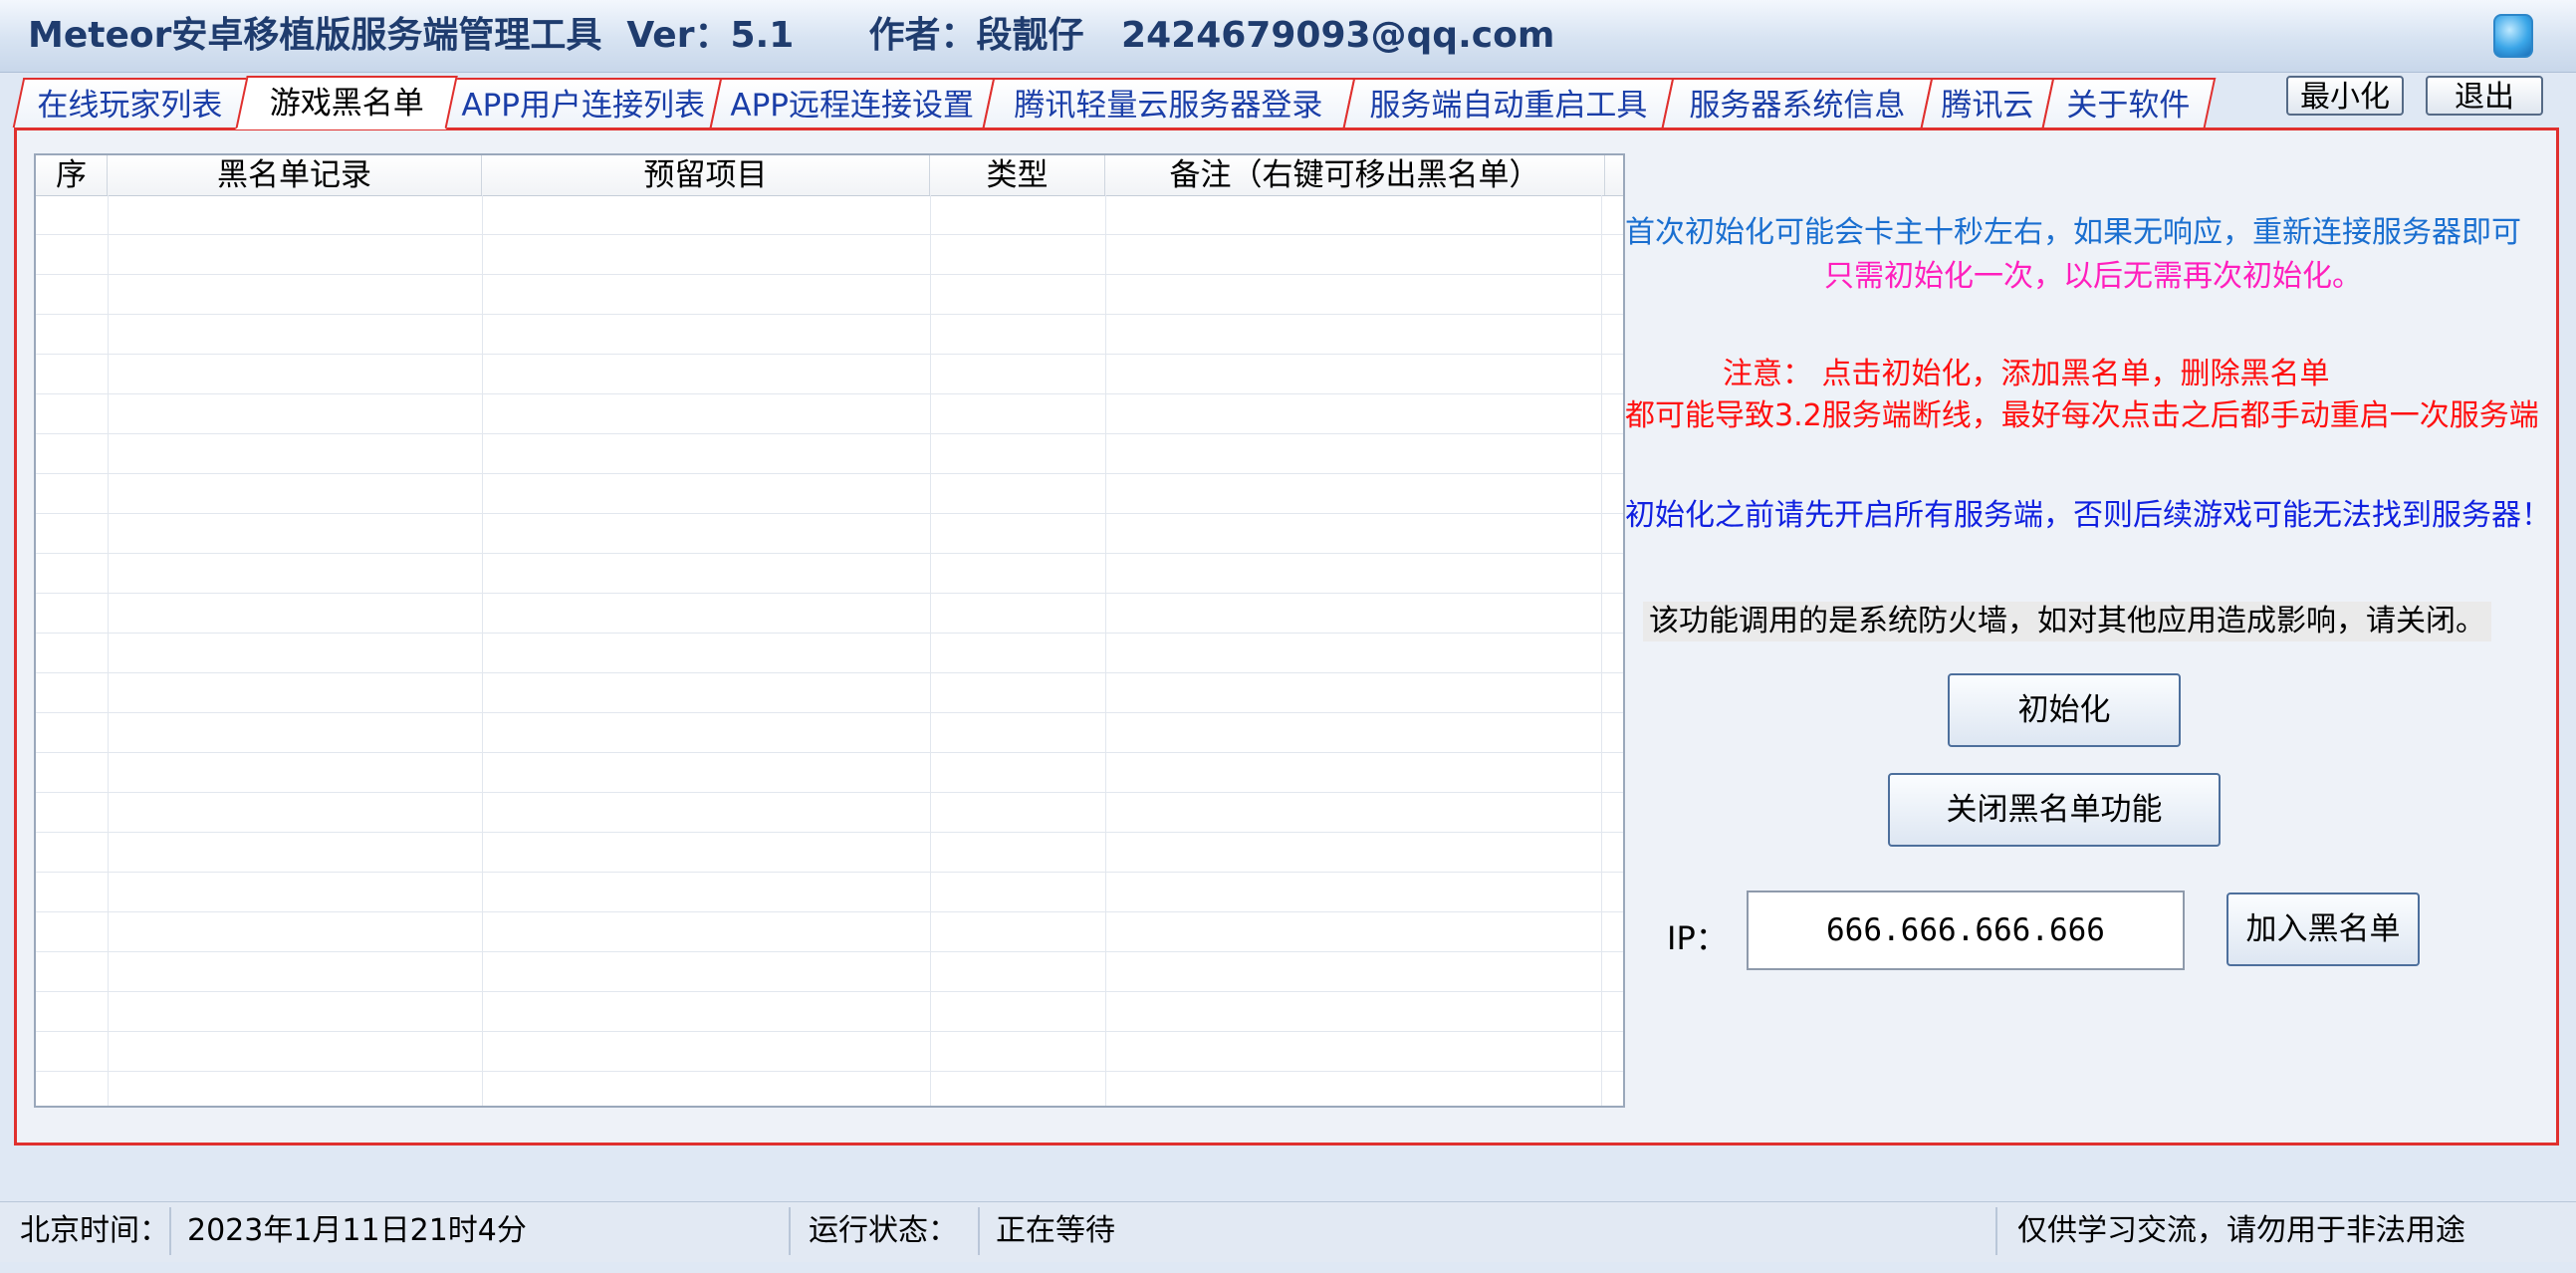 Image resolution: width=2576 pixels, height=1273 pixels. I want to click on minimize-button: 最小化, so click(2345, 96).